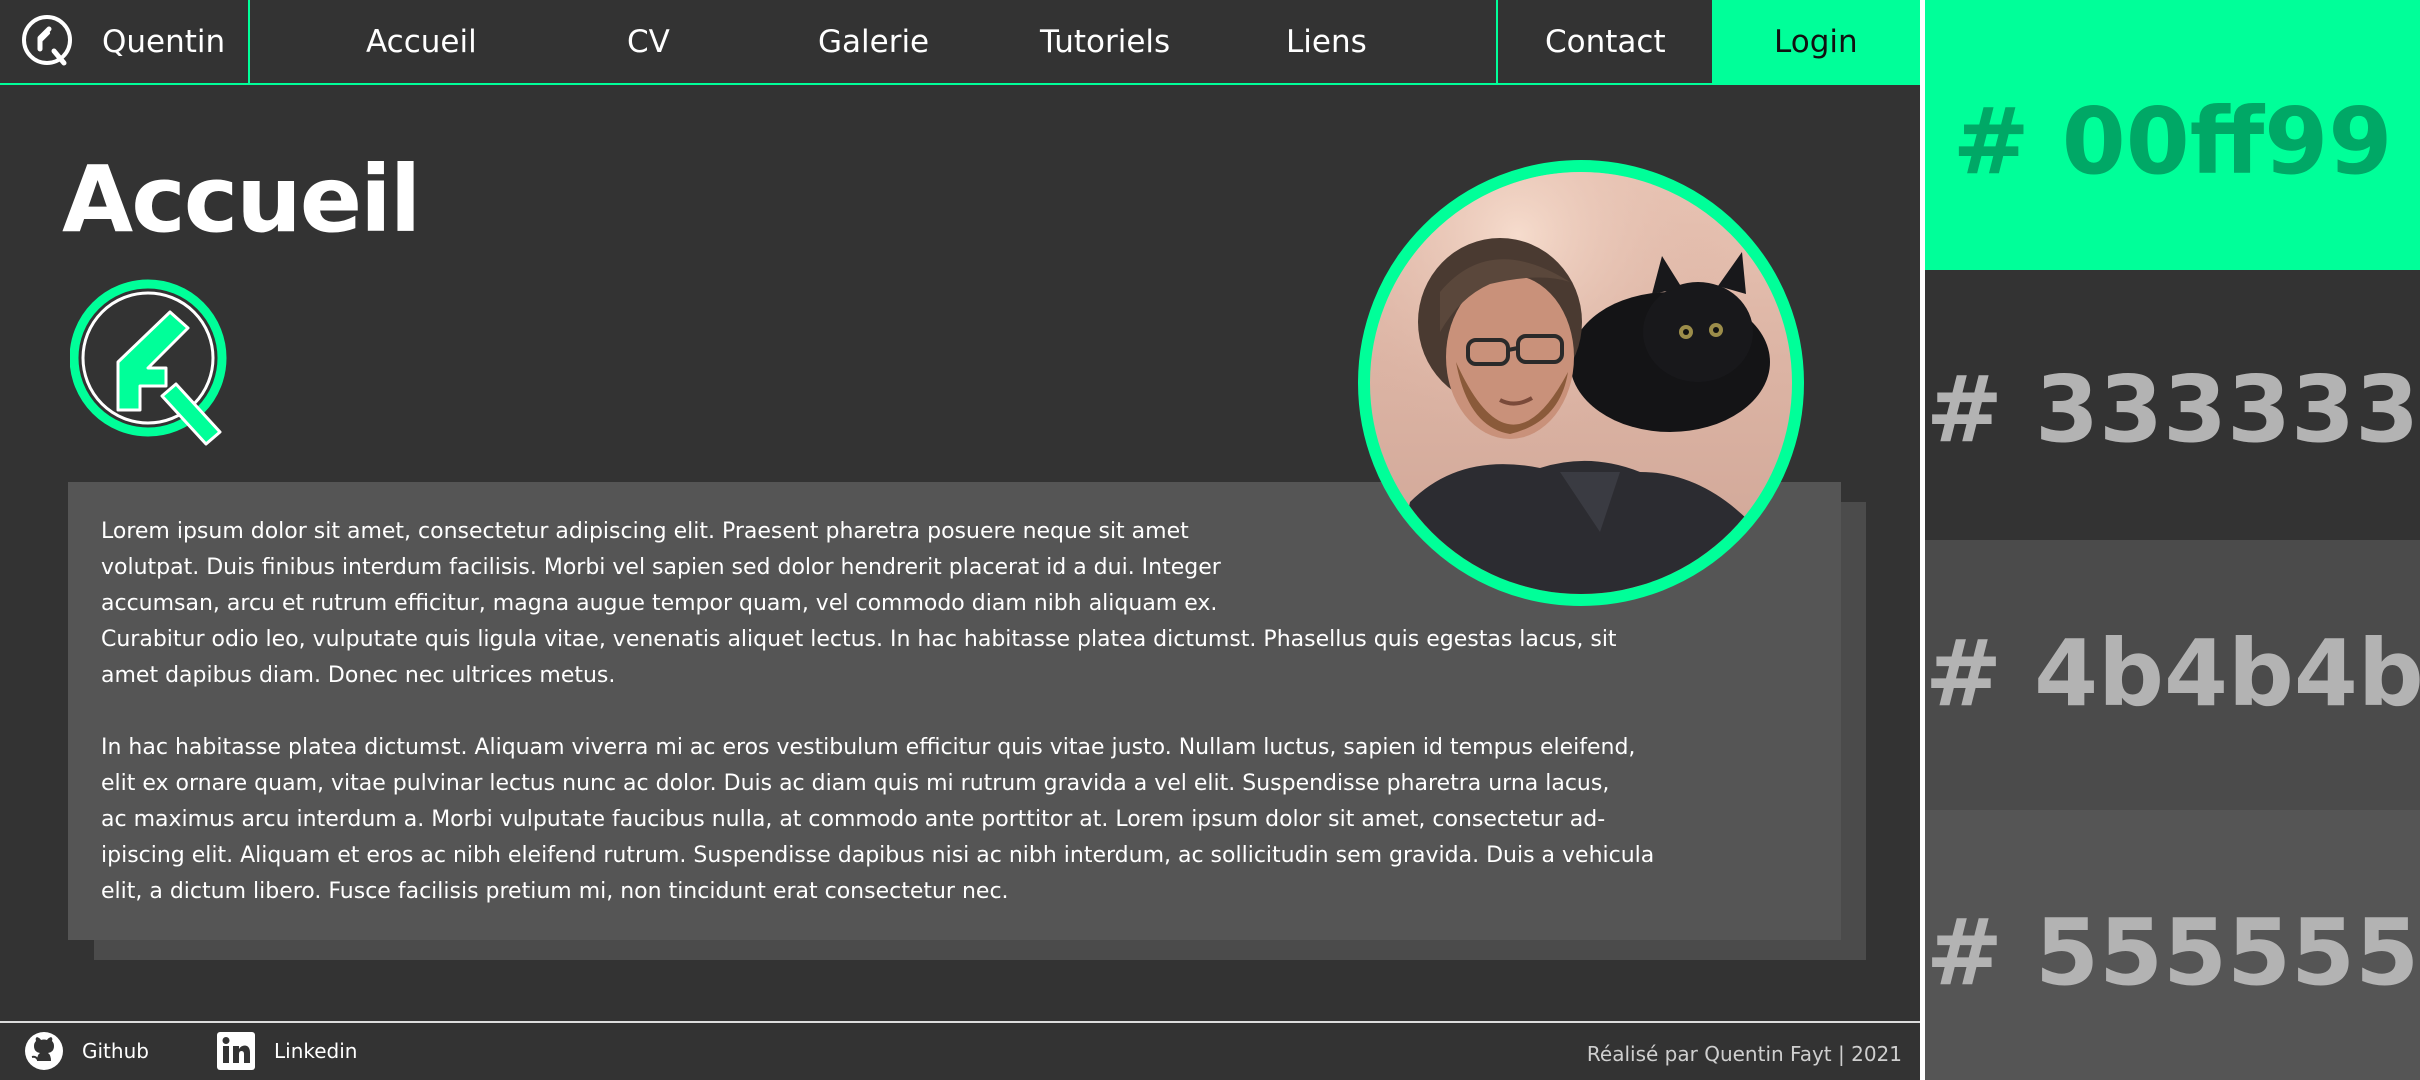 The width and height of the screenshot is (2420, 1080). Describe the element at coordinates (1105, 42) in the screenshot. I see `nav-link-tutoriels: Tutoriels` at that location.